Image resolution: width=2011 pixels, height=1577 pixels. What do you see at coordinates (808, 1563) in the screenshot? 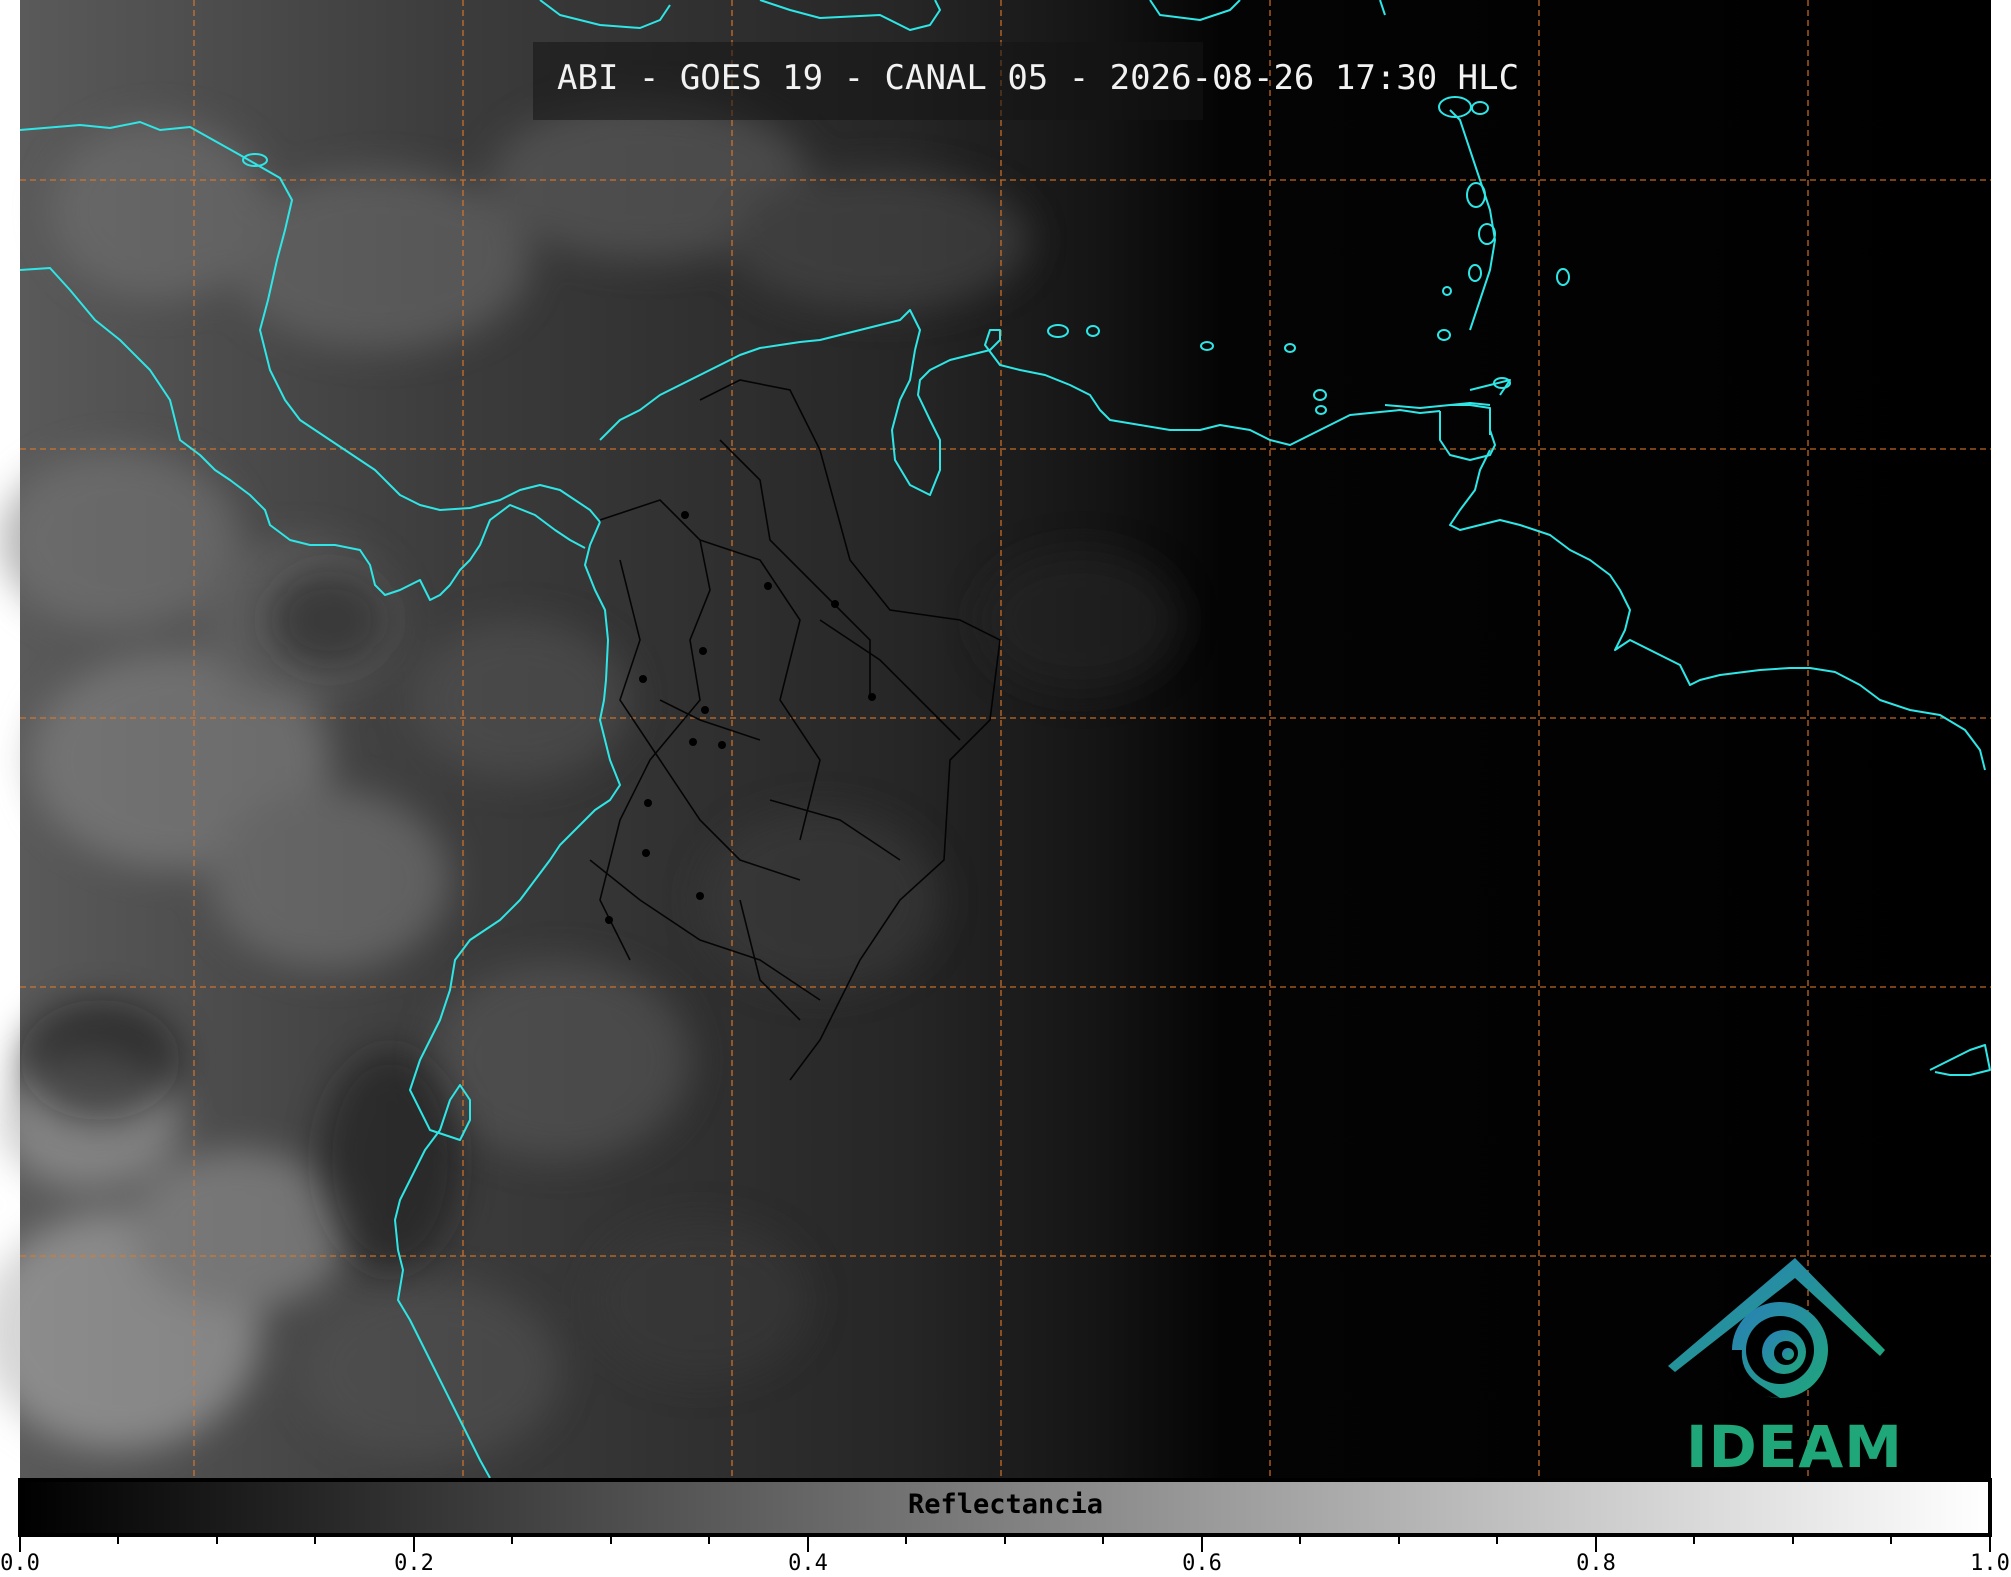
I see `colorbar-tick-label: 0.4` at bounding box center [808, 1563].